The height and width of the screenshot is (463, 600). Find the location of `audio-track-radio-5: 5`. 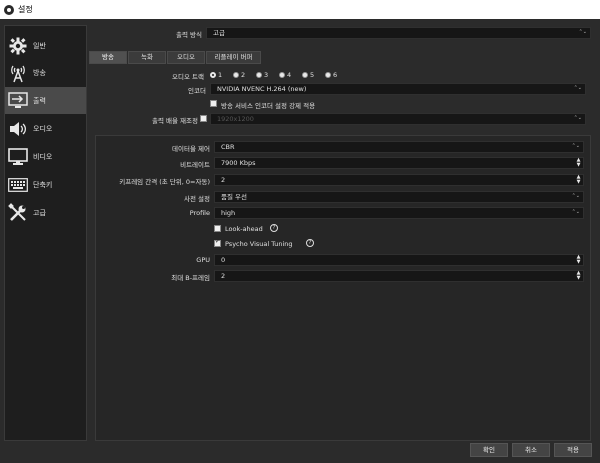

audio-track-radio-5: 5 is located at coordinates (308, 75).